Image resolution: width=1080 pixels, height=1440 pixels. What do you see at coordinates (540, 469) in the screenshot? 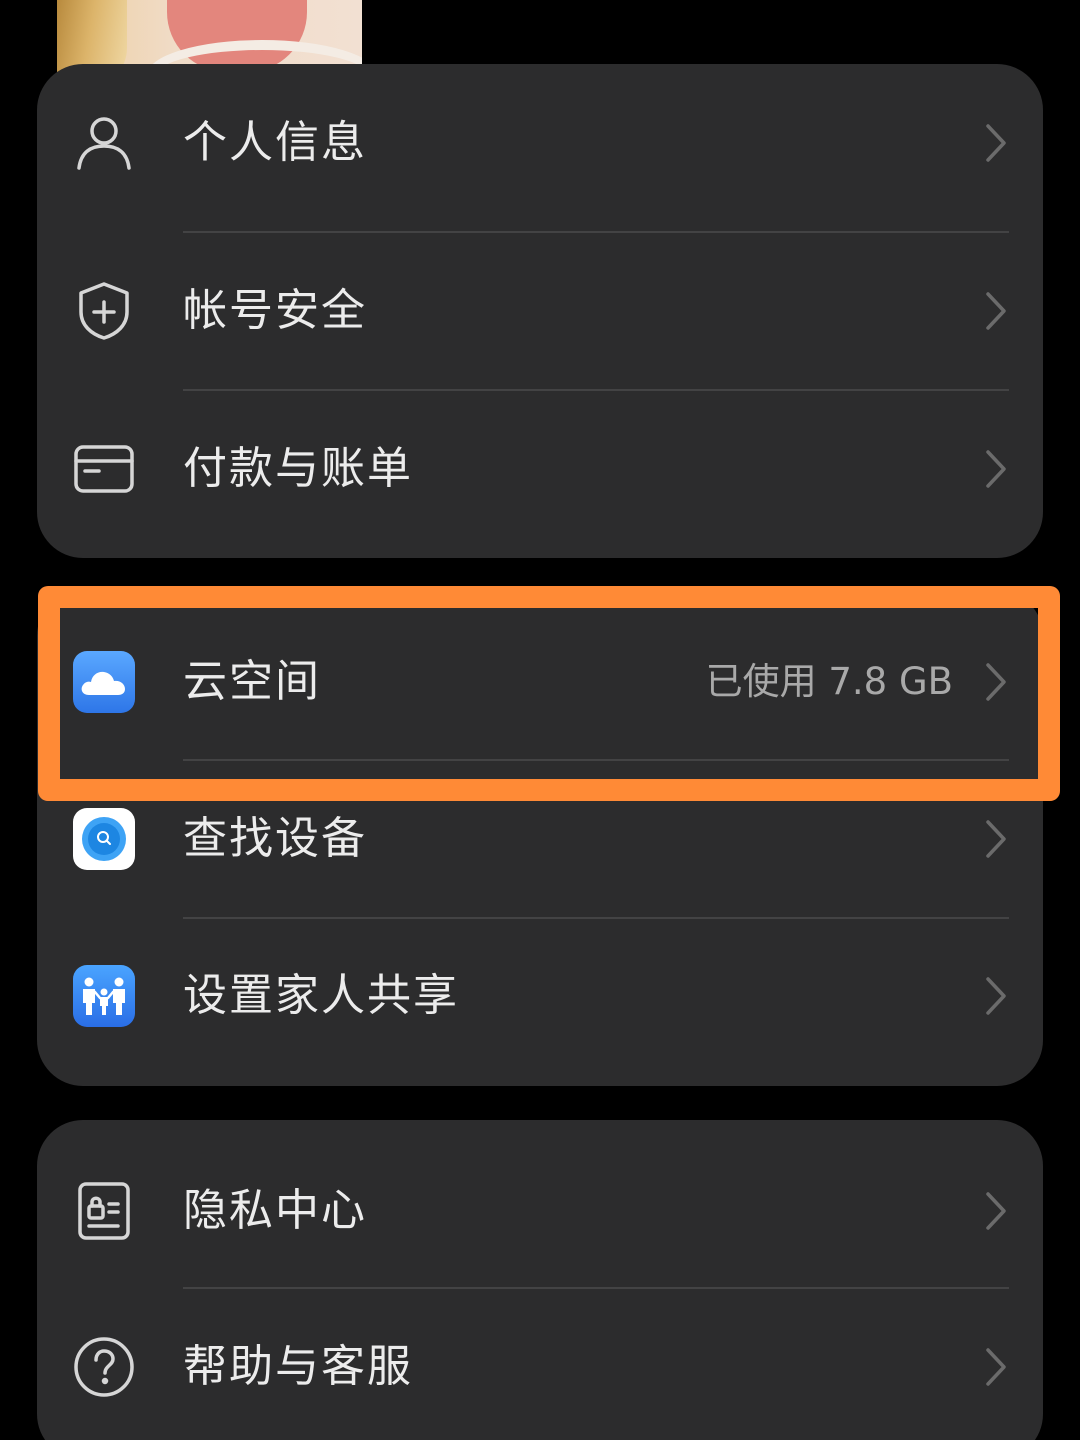
I see `menu-item-payment-billing: 付款与账单` at bounding box center [540, 469].